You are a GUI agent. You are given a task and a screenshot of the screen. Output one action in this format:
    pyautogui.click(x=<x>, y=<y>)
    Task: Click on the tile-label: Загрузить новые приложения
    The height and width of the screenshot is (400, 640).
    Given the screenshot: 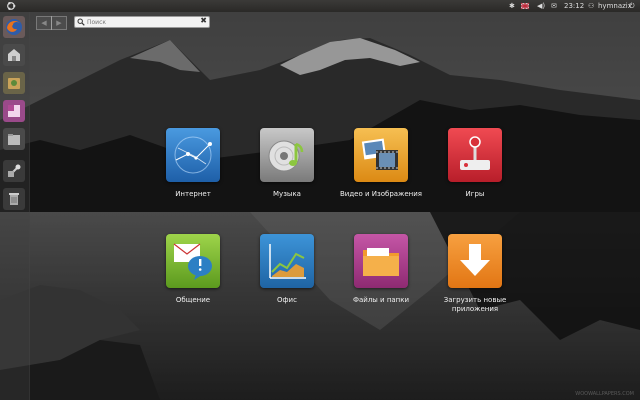 What is the action you would take?
    pyautogui.click(x=475, y=304)
    